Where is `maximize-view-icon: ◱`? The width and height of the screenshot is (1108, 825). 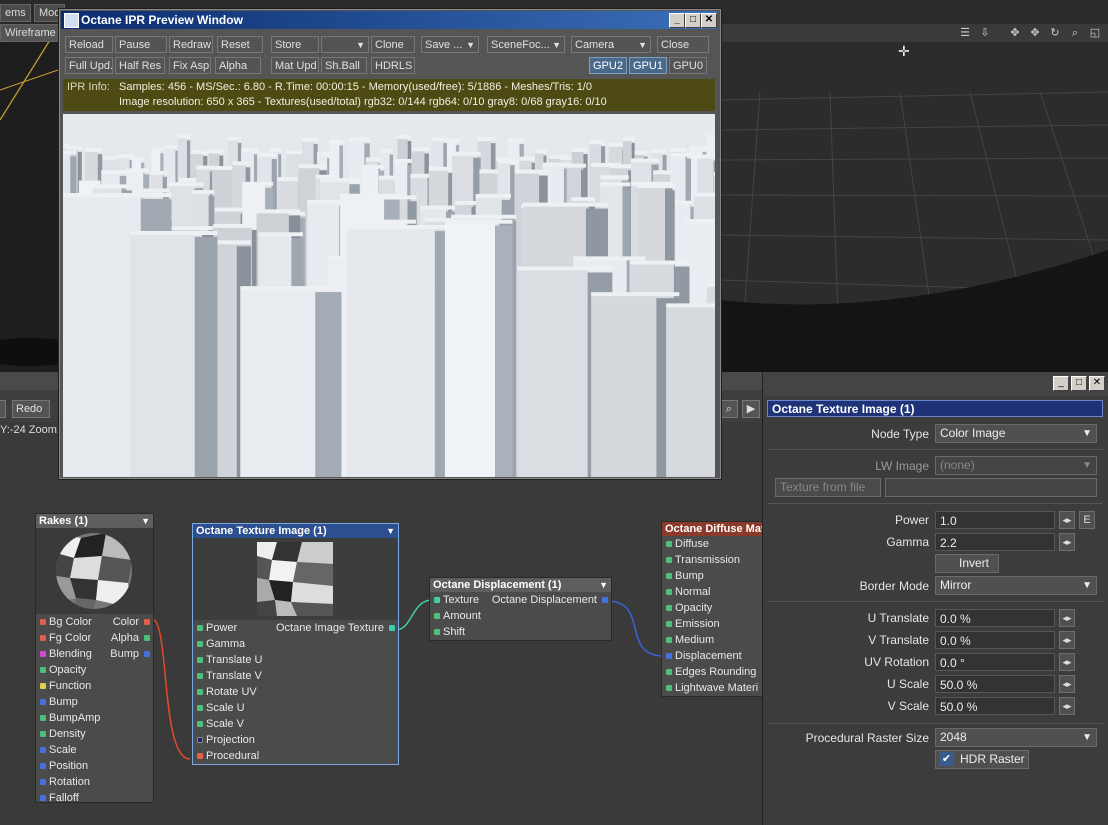
maximize-view-icon: ◱ is located at coordinates (1095, 33).